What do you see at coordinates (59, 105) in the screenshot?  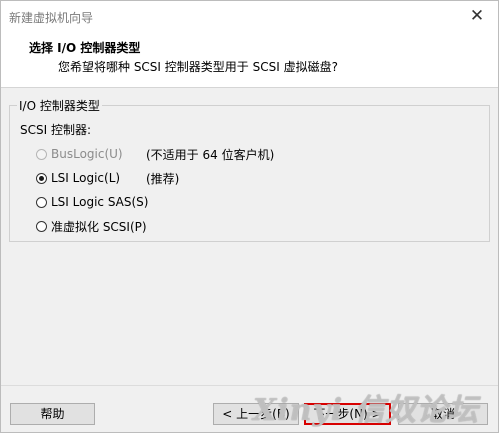 I see `group-legend: I/O 控制器类型` at bounding box center [59, 105].